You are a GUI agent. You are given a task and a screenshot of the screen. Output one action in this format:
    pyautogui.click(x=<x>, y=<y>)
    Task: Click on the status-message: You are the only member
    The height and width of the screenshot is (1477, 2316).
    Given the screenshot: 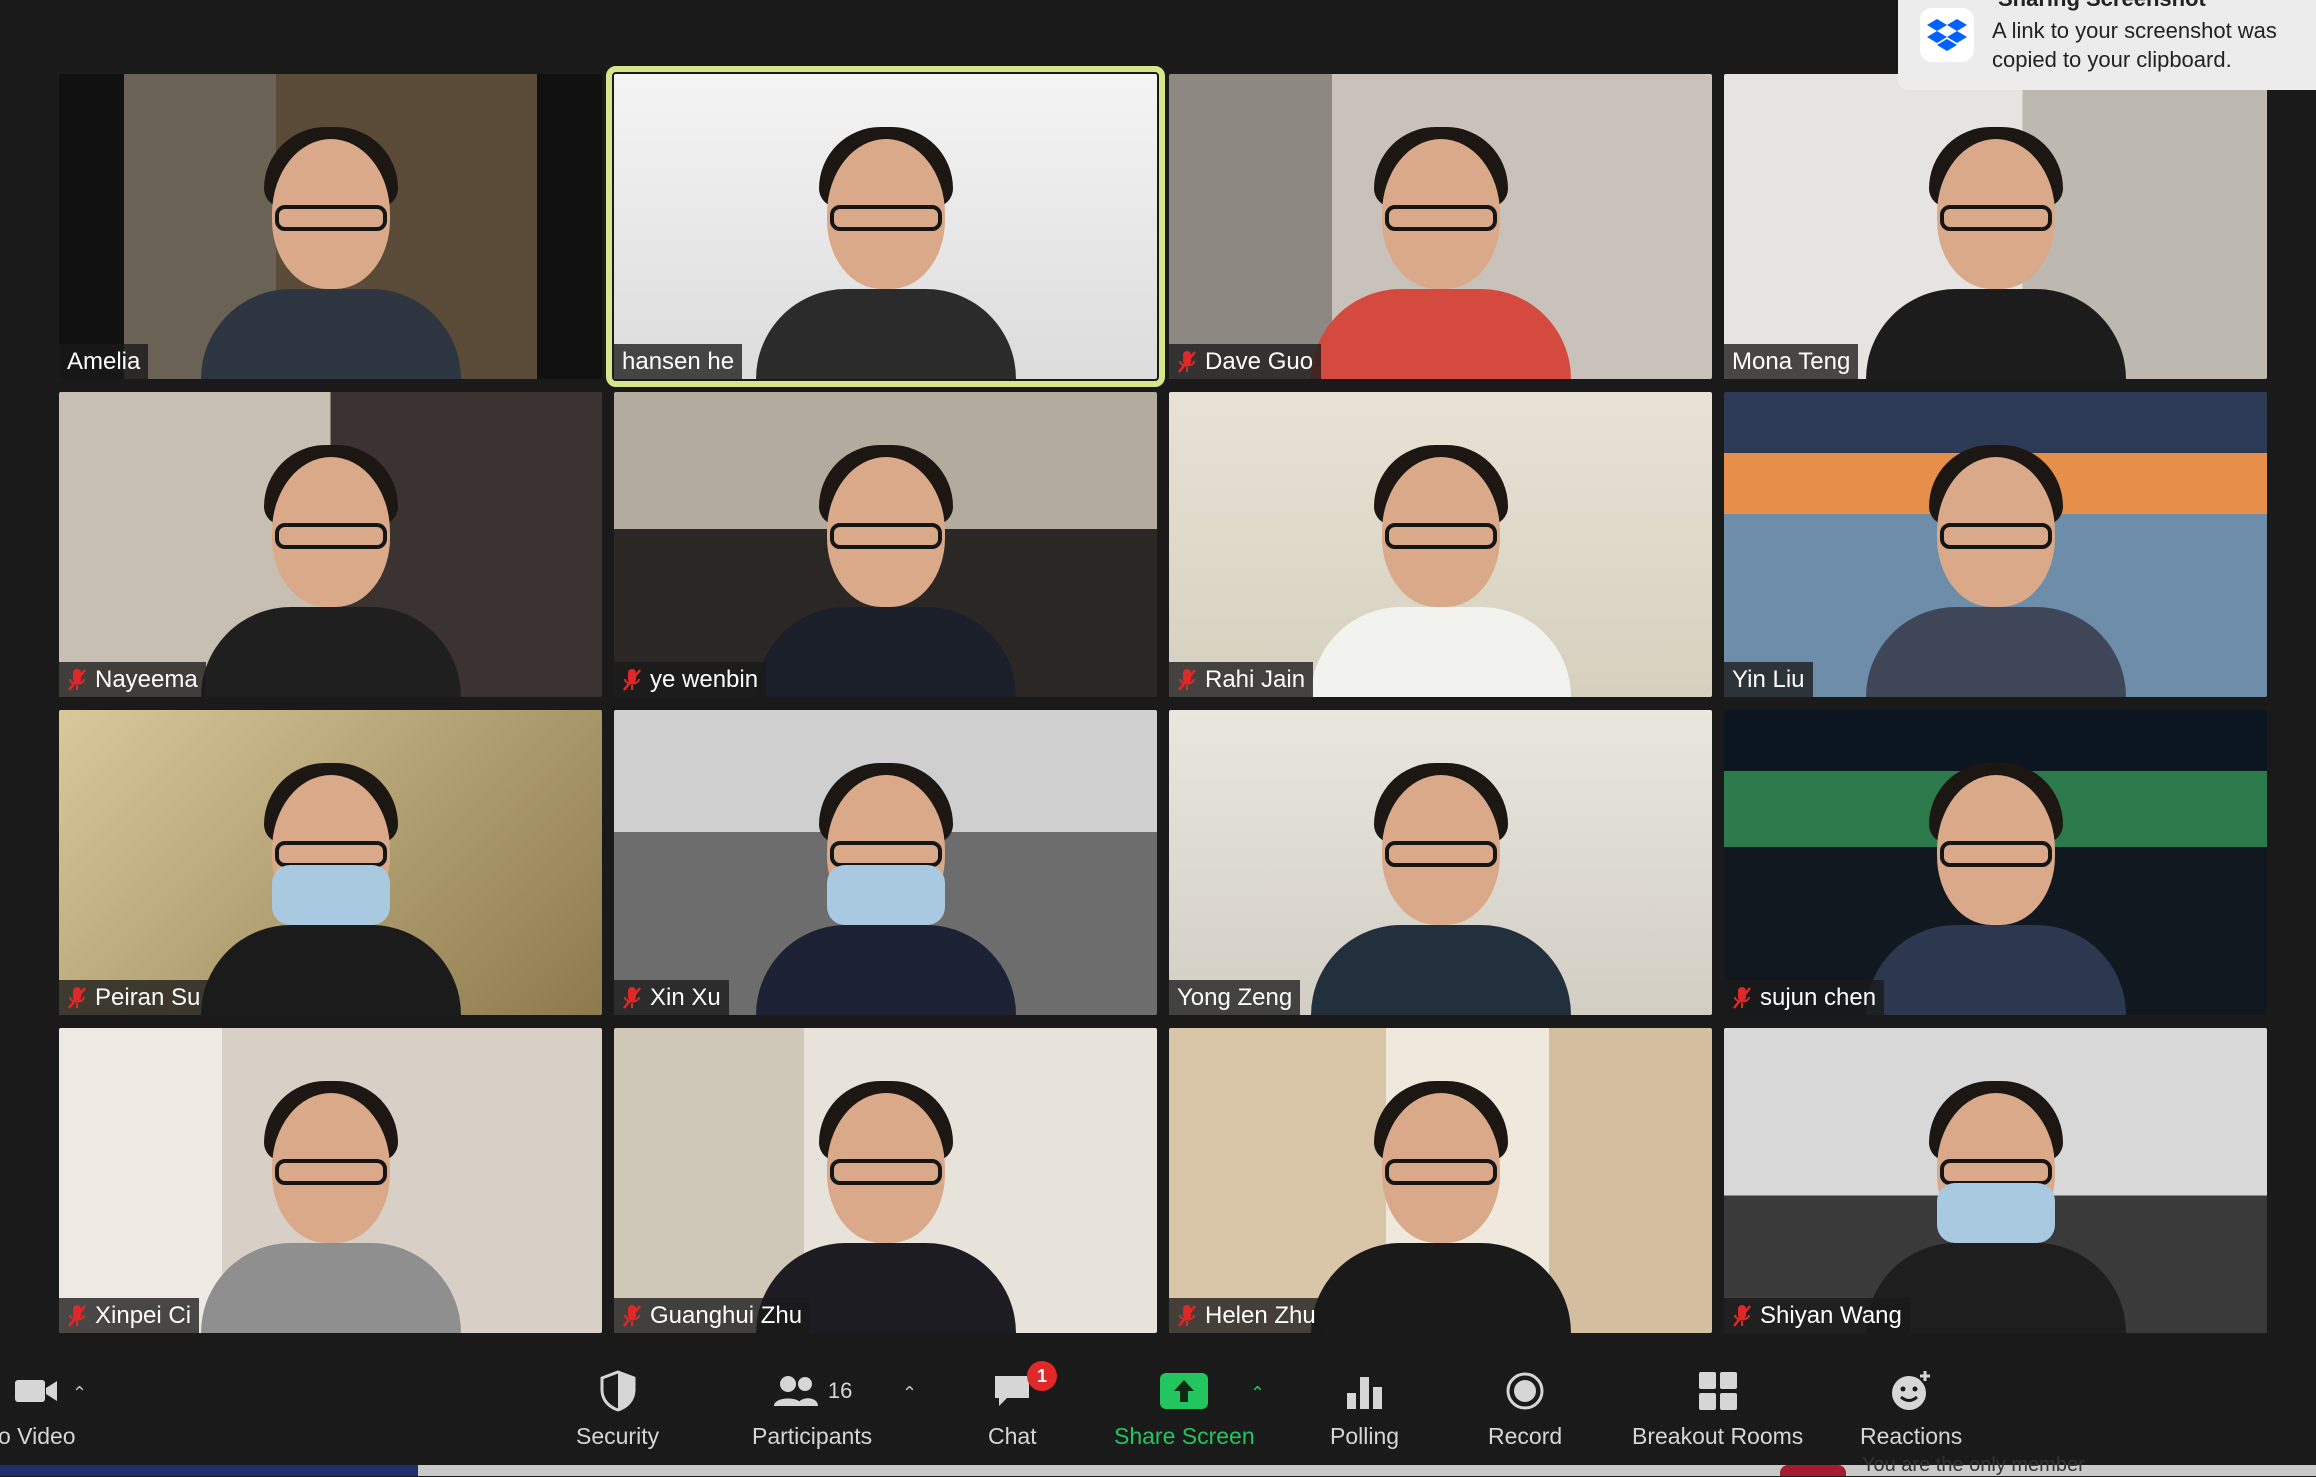 What is the action you would take?
    pyautogui.click(x=1973, y=1465)
    